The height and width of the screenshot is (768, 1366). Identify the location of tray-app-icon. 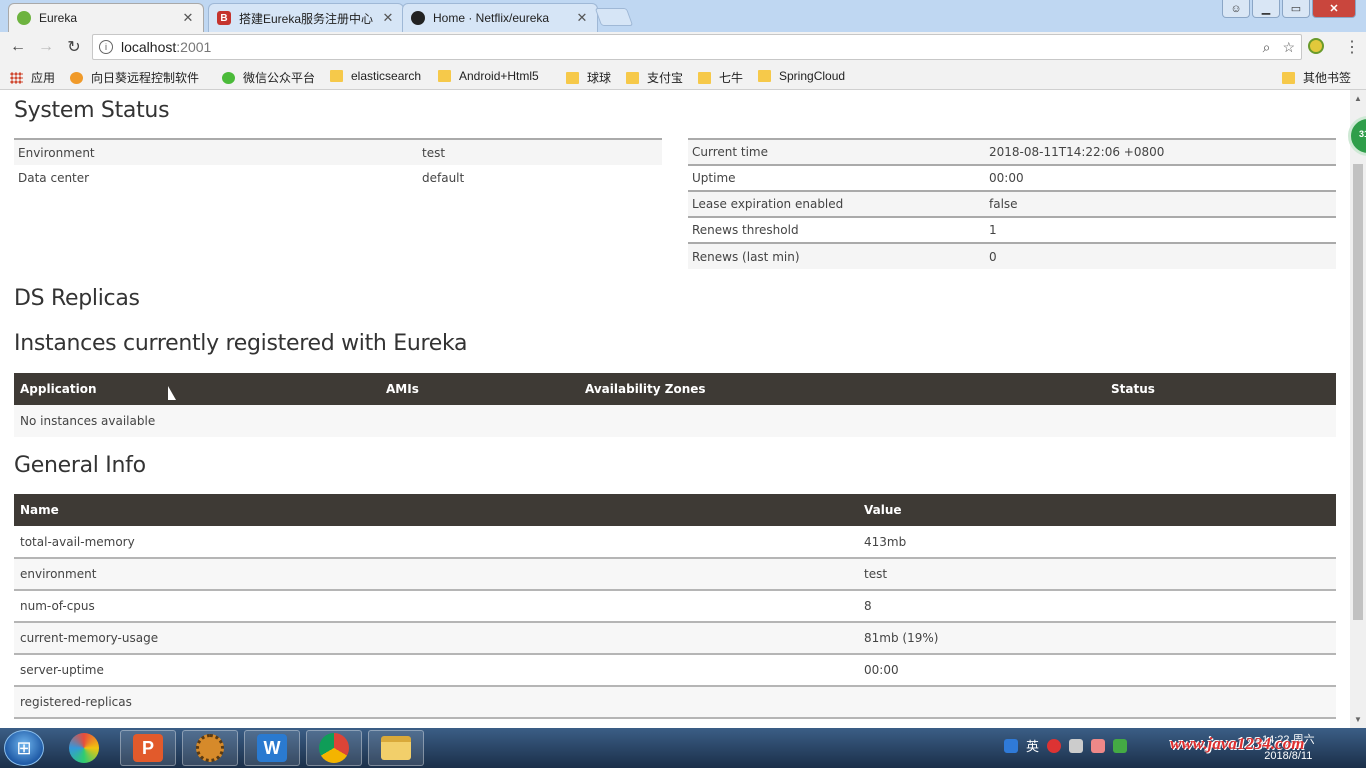
(1054, 745).